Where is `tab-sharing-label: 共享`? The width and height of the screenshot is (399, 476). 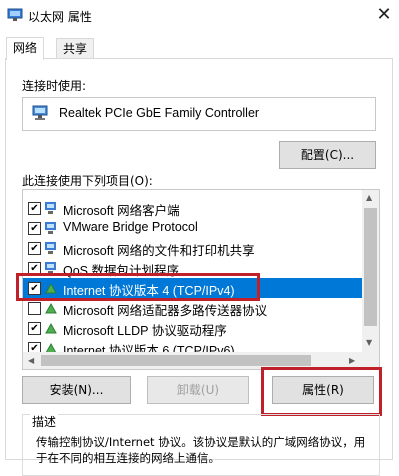 tab-sharing-label: 共享 is located at coordinates (75, 49).